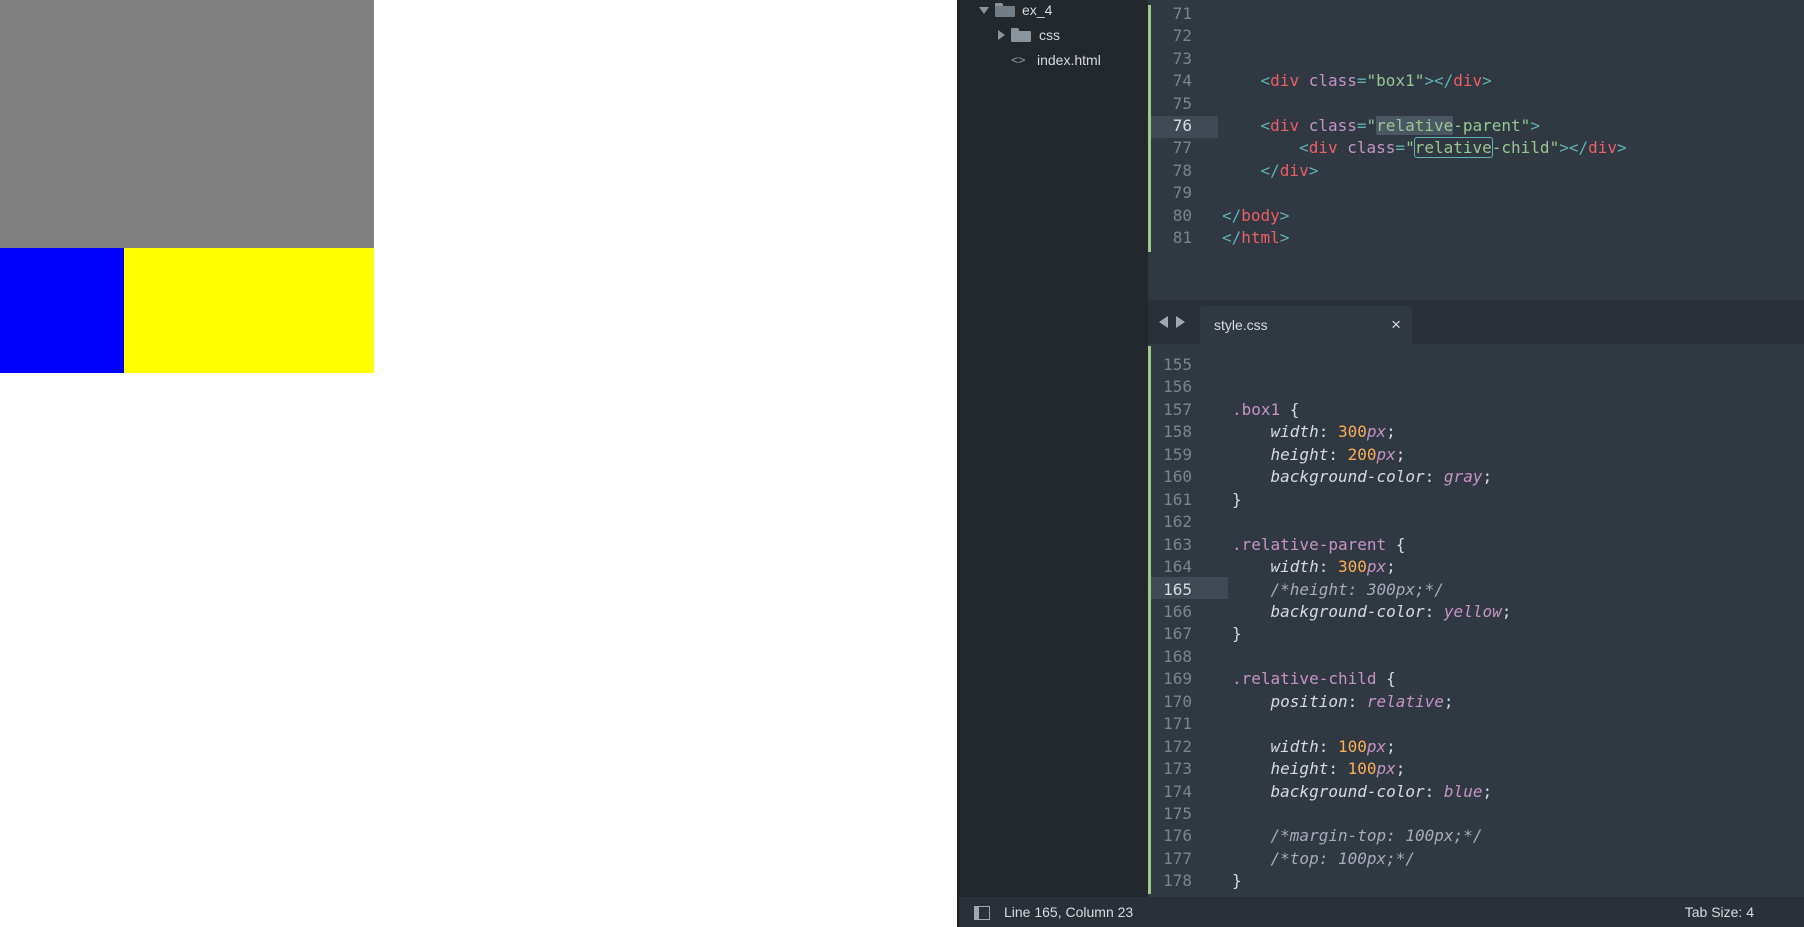  What do you see at coordinates (1037, 10) in the screenshot?
I see `sidebar-root-label: ex_4` at bounding box center [1037, 10].